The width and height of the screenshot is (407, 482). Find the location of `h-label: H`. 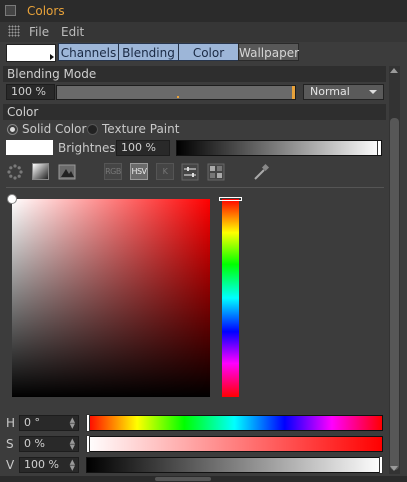

h-label: H is located at coordinates (11, 423).